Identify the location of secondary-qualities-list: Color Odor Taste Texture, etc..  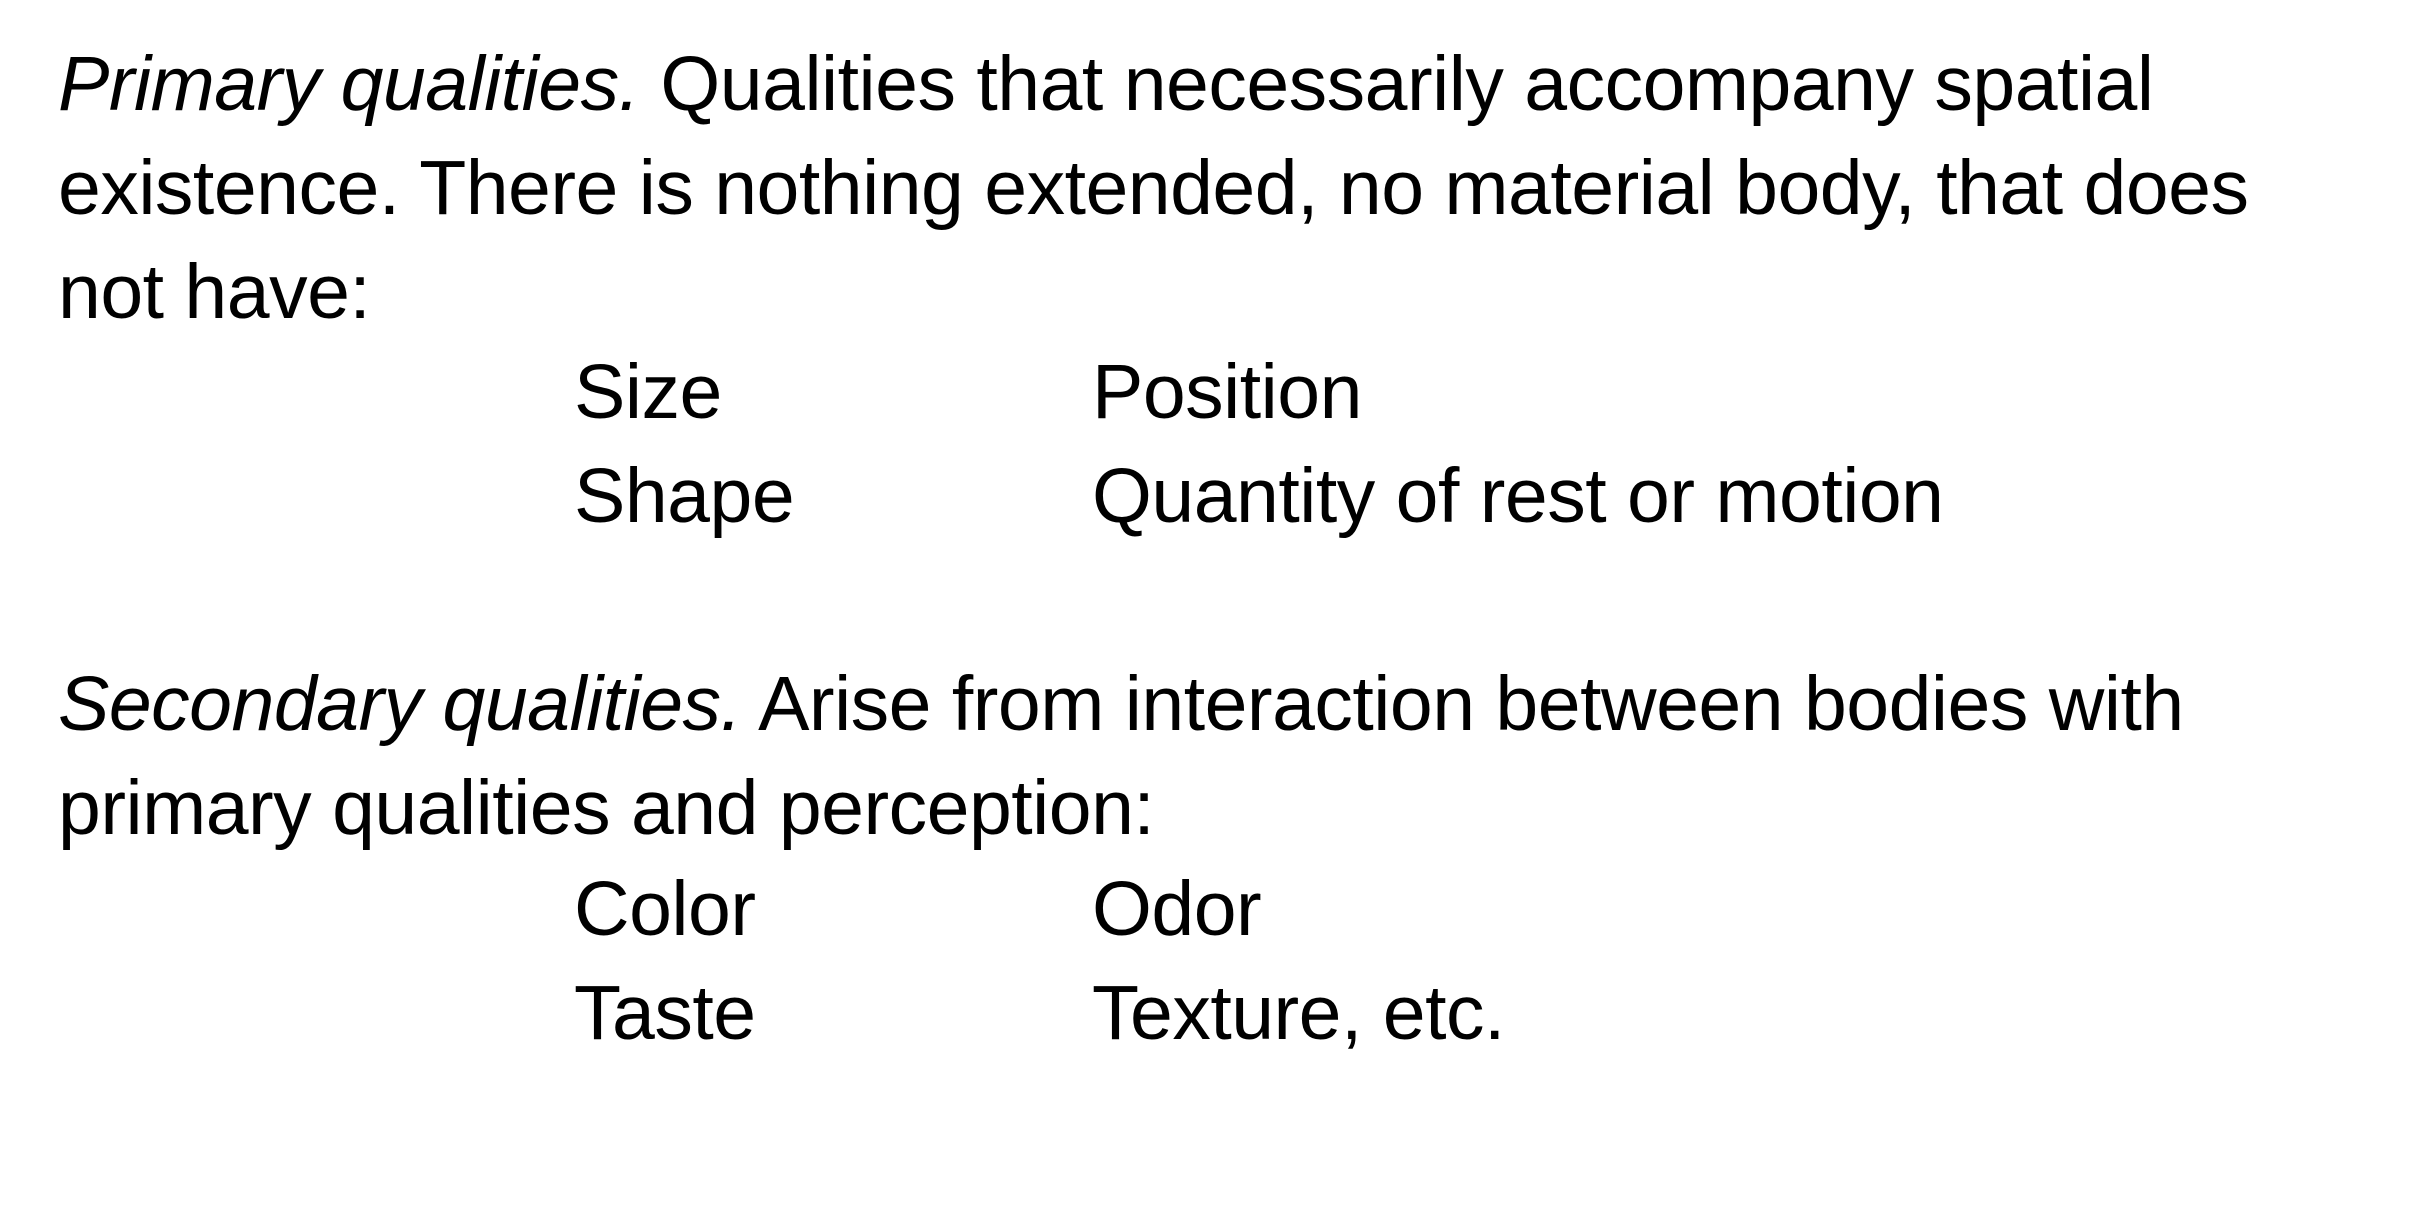
(1039, 961).